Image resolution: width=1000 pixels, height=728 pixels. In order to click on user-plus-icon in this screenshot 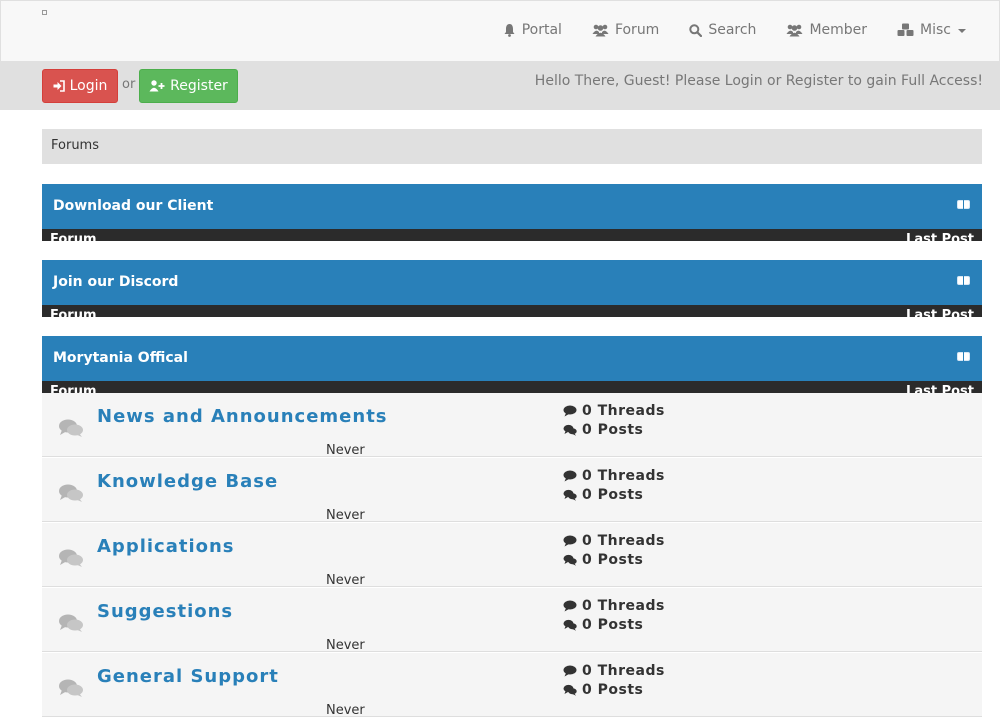, I will do `click(157, 86)`.